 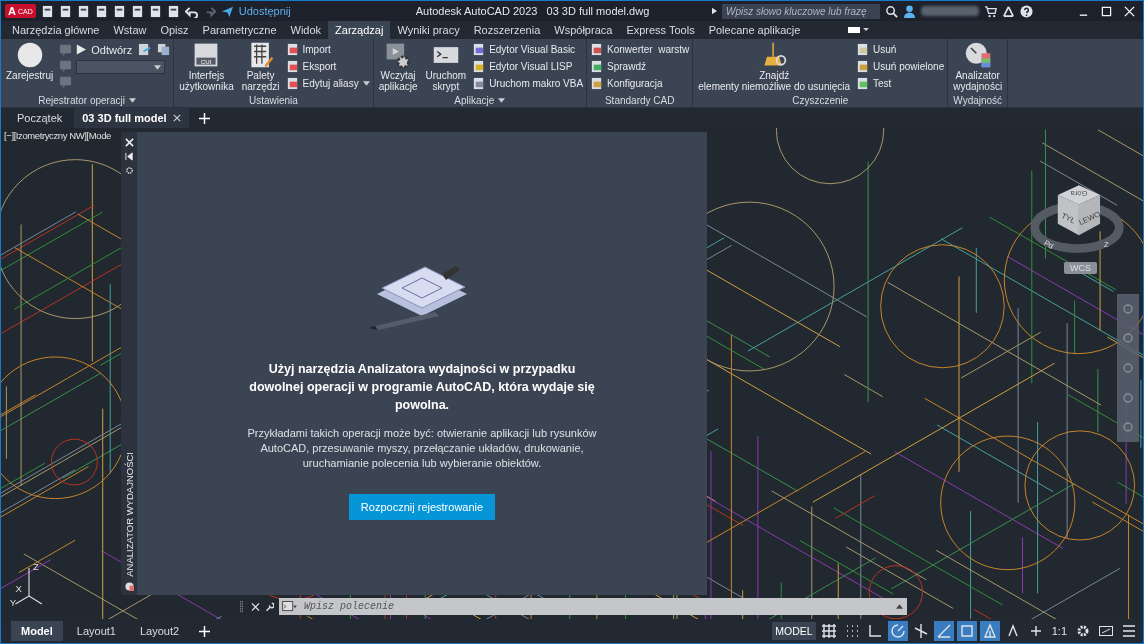 What do you see at coordinates (96, 631) in the screenshot?
I see `layout-tab: Layout1` at bounding box center [96, 631].